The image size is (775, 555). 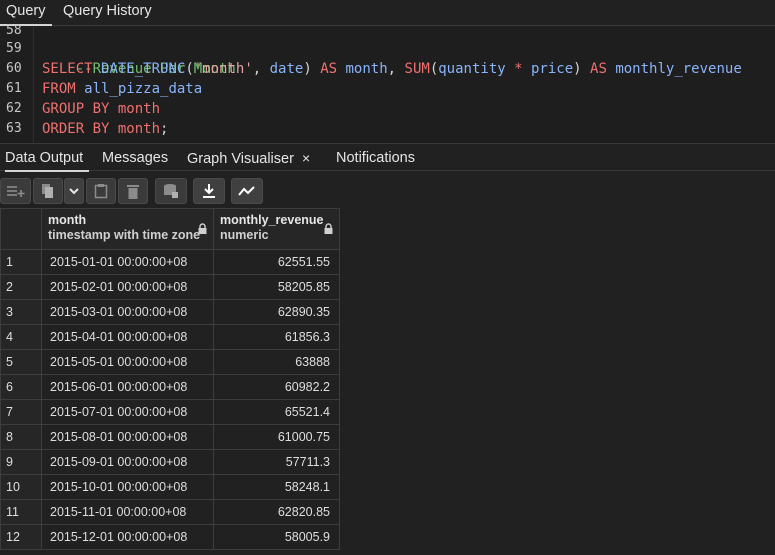 I want to click on sql-identifier-quantity: quantity, so click(x=472, y=69).